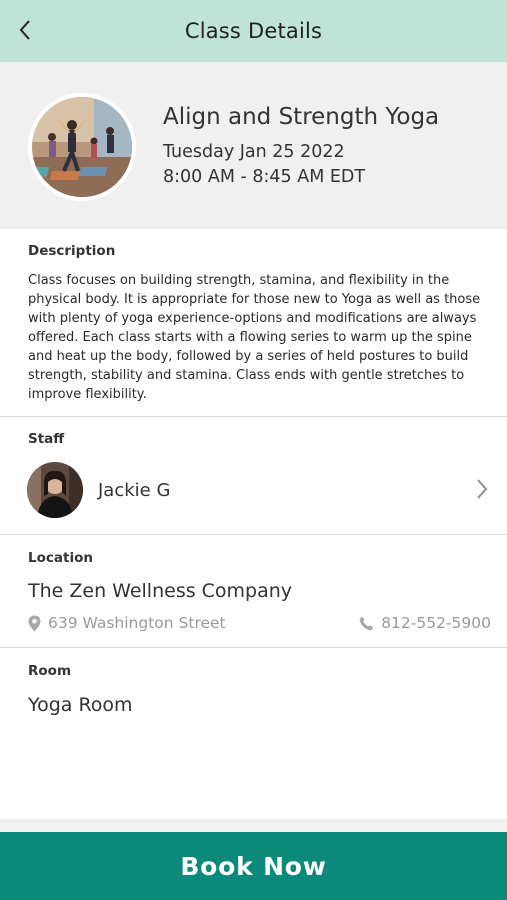  Describe the element at coordinates (254, 152) in the screenshot. I see `class-date: Tuesday Jan 25 2022` at that location.